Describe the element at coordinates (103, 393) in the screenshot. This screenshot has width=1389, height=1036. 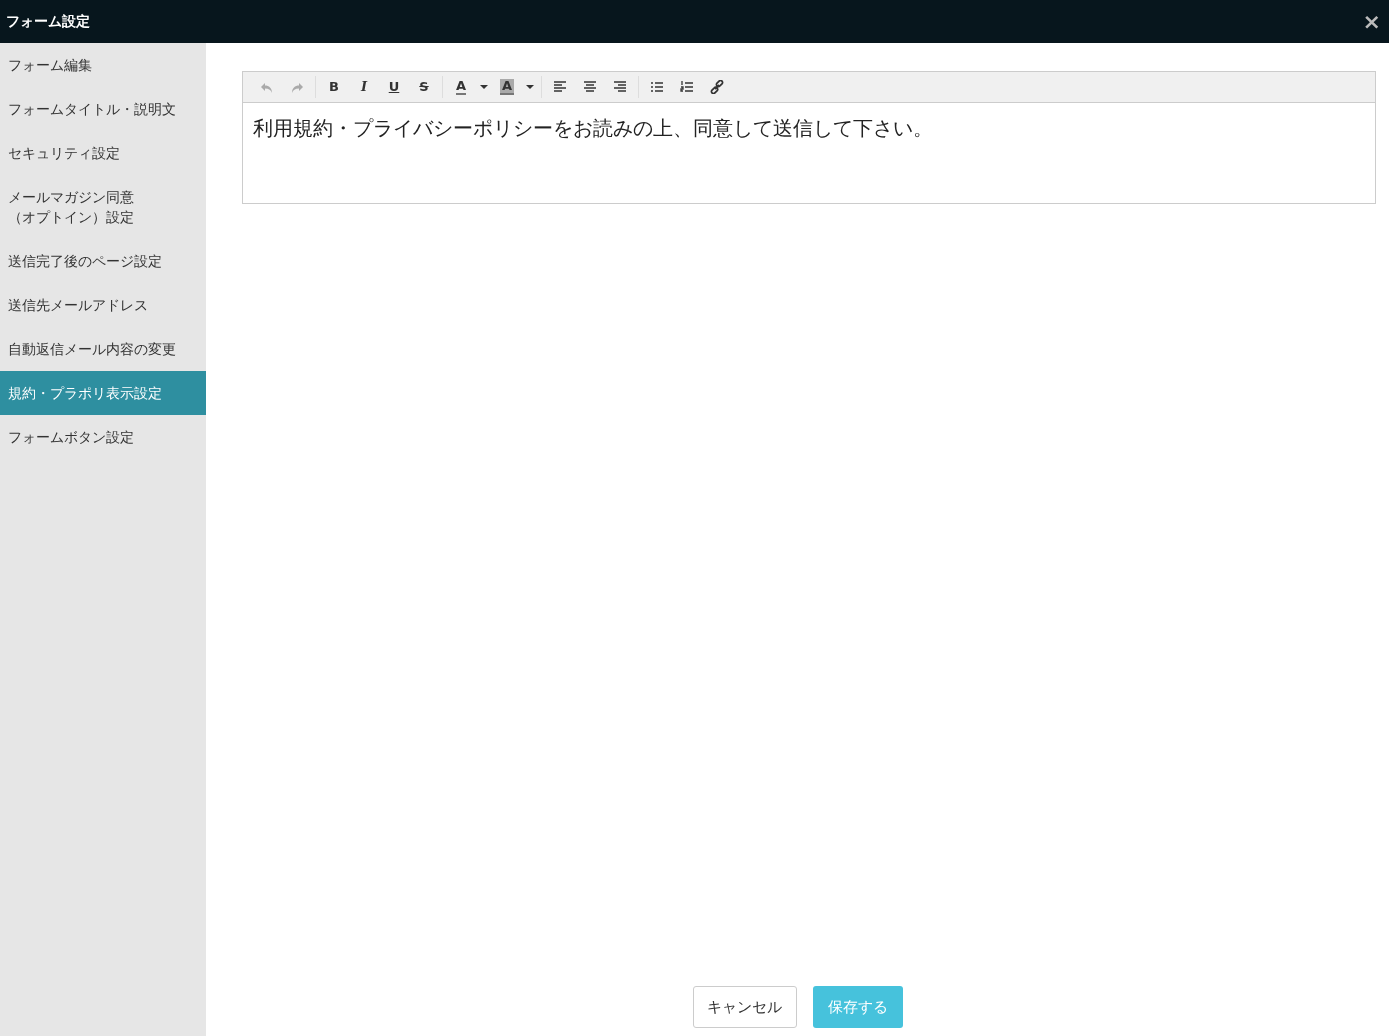
I see `sidebar-item: 規約・プラポリ表示設定` at that location.